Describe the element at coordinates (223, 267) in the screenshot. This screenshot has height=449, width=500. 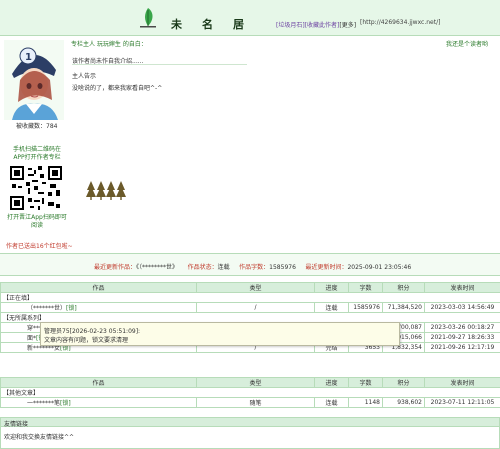
I see `status-value: 连载` at that location.